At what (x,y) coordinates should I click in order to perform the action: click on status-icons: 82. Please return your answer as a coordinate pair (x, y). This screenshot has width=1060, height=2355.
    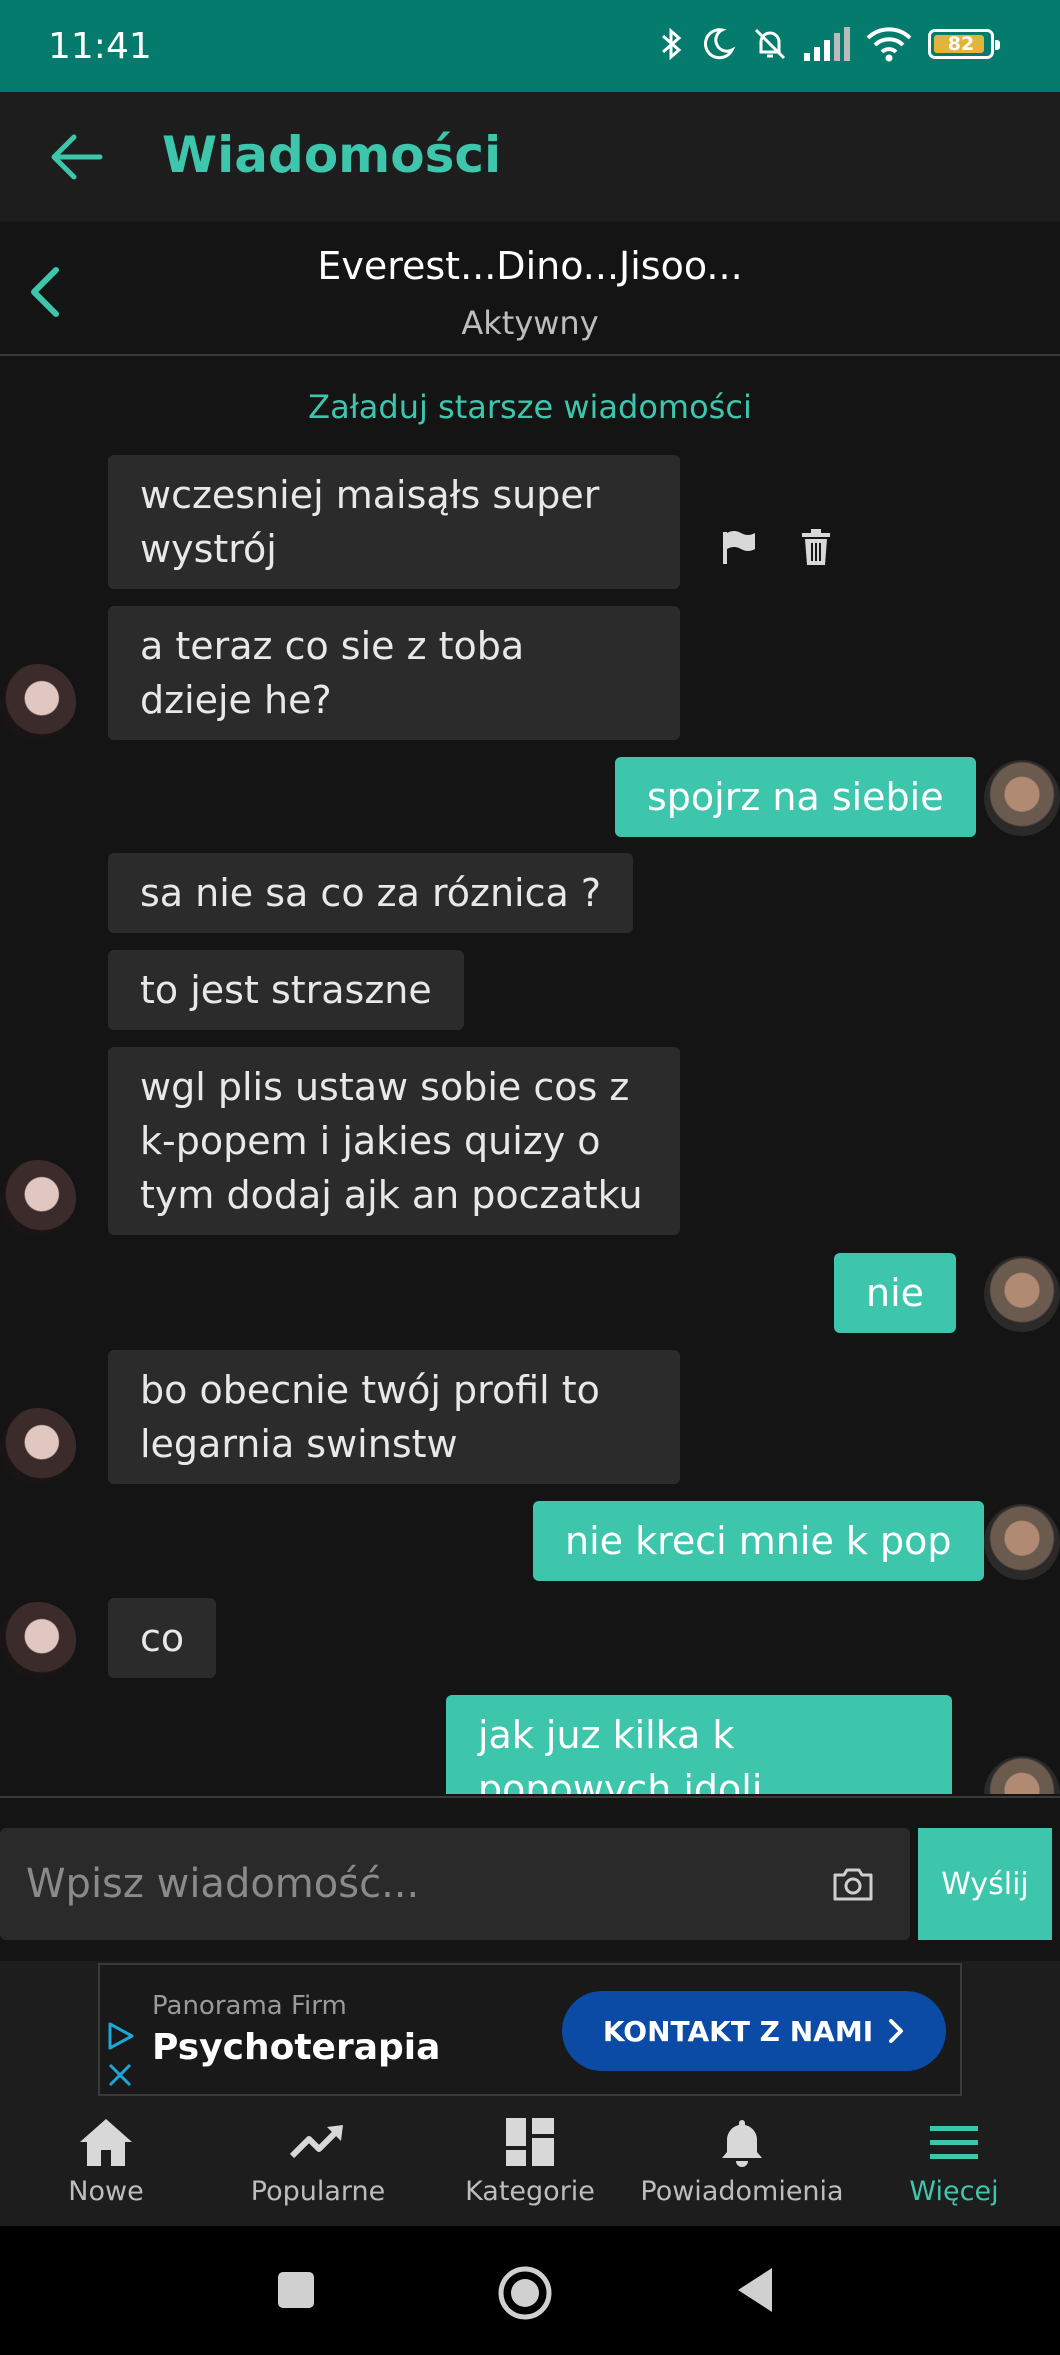
    Looking at the image, I should click on (830, 44).